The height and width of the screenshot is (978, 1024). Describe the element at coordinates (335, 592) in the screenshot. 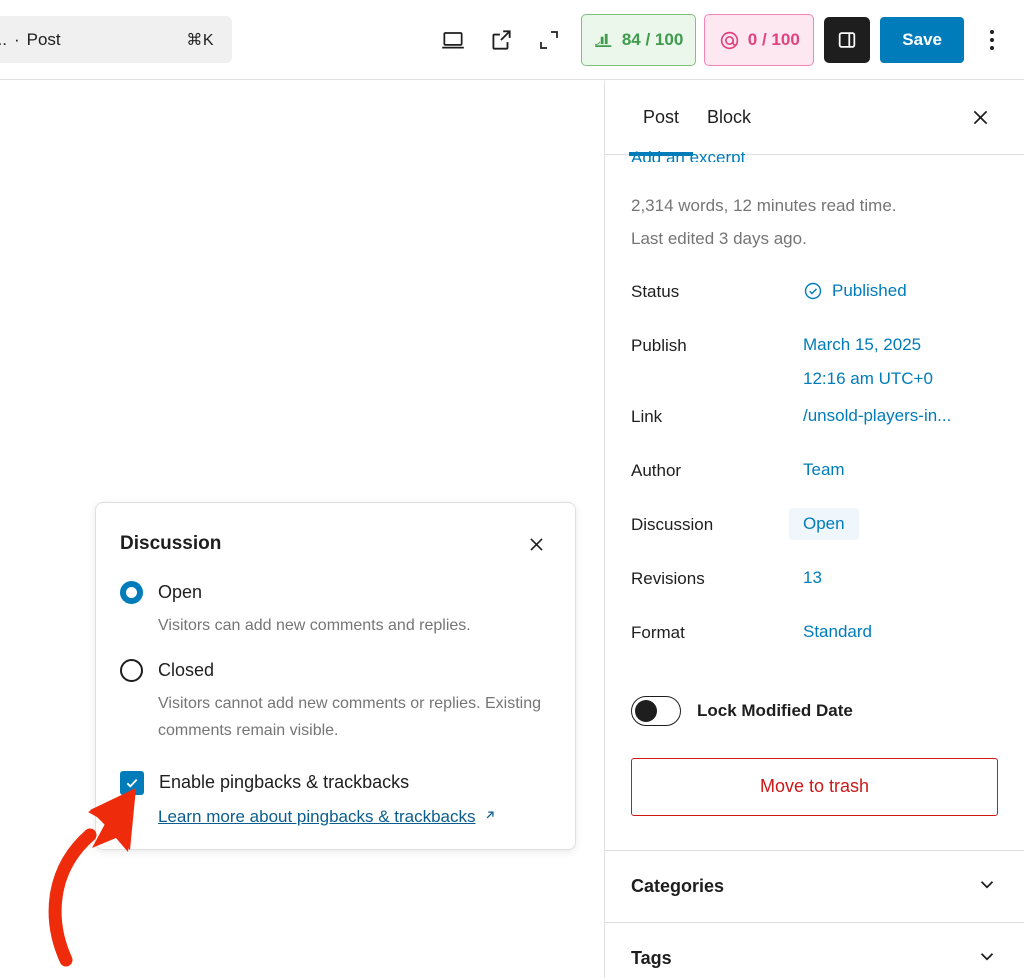

I see `discussion-option-open: Open` at that location.